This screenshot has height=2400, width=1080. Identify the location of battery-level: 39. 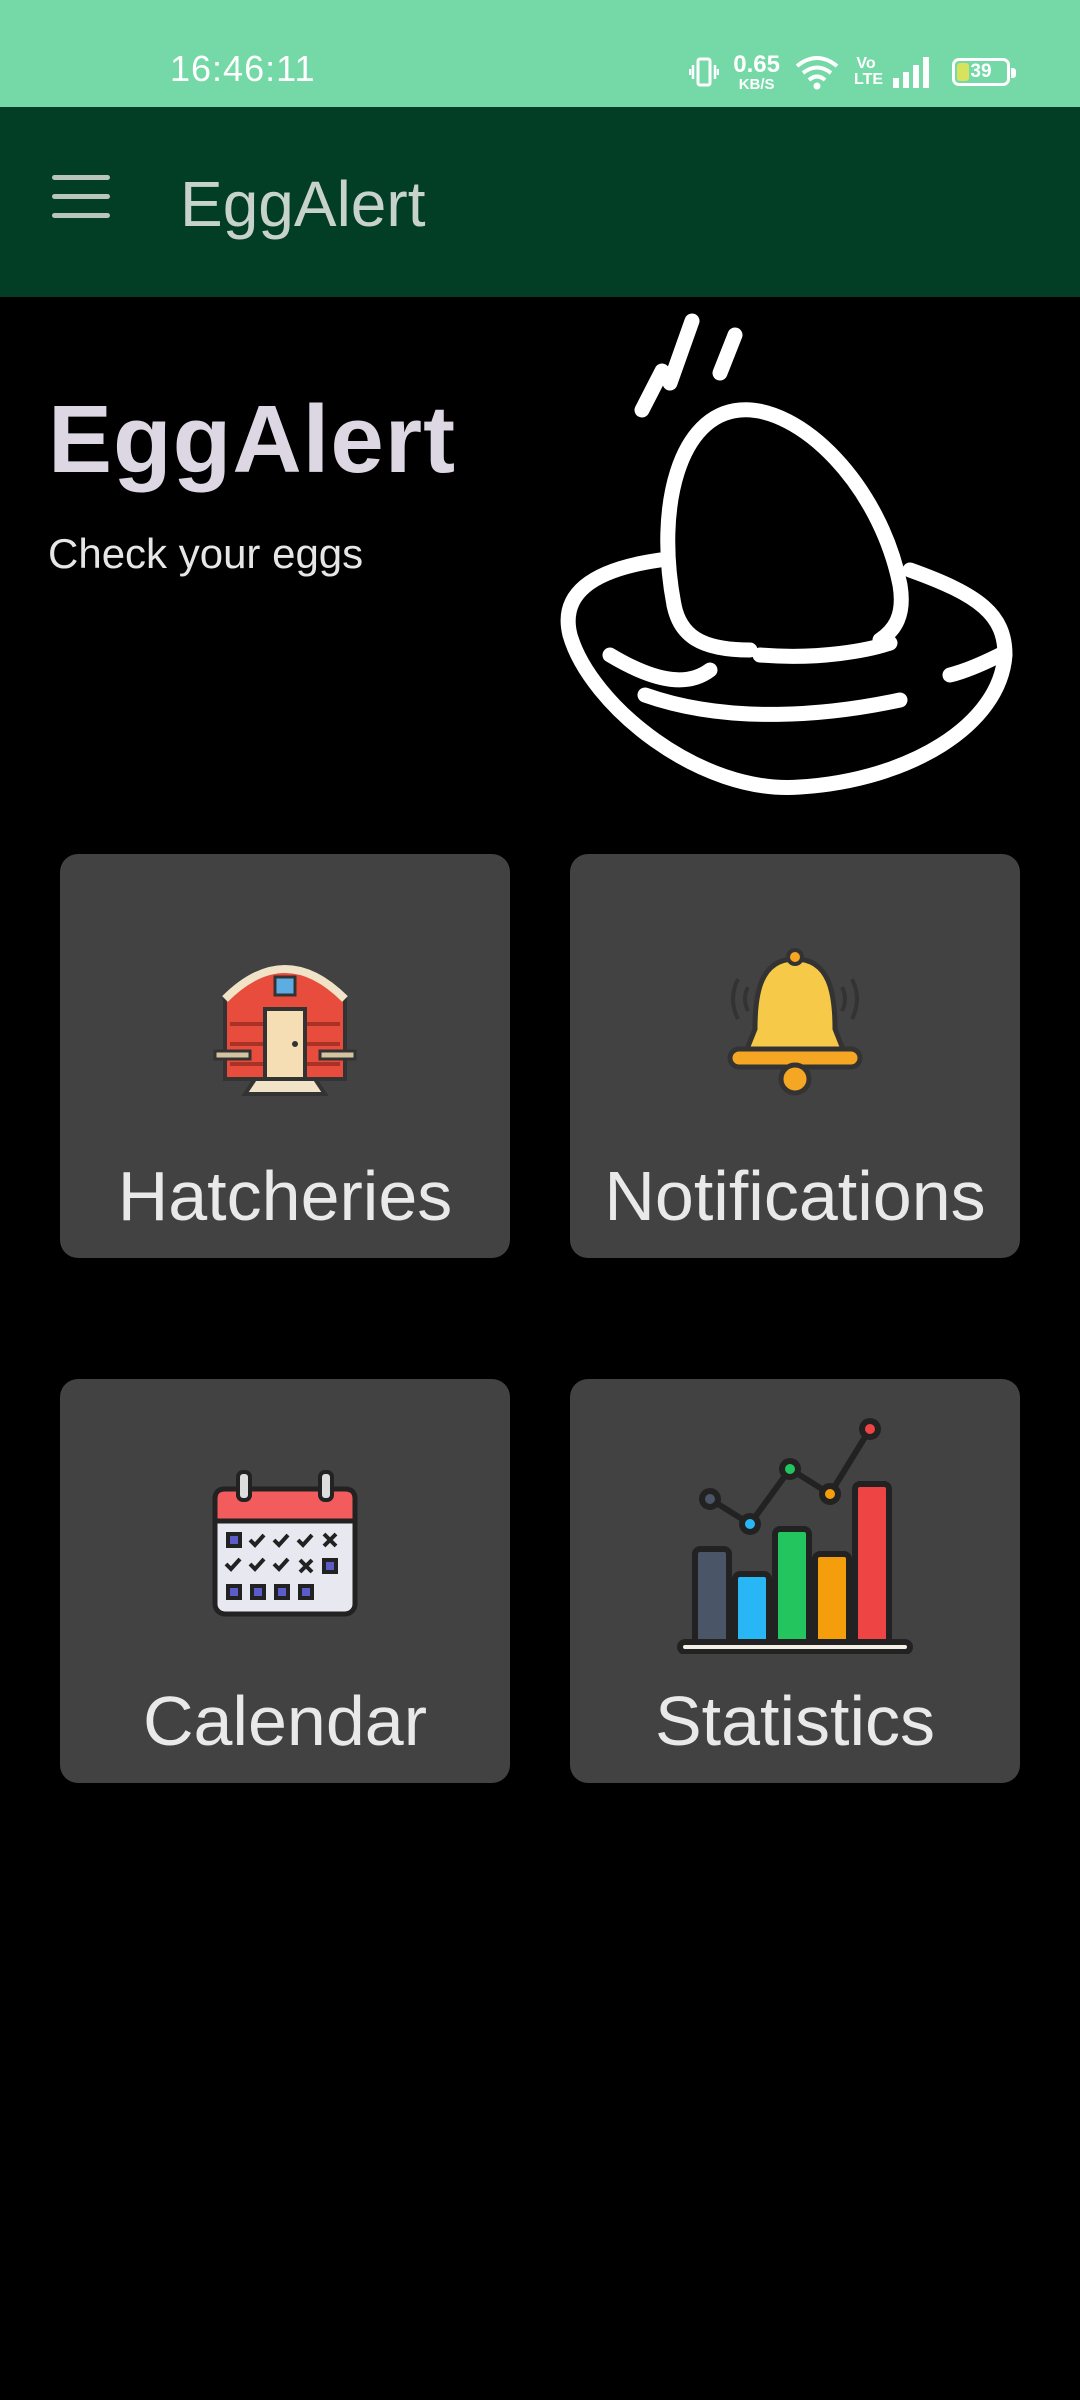
(981, 71).